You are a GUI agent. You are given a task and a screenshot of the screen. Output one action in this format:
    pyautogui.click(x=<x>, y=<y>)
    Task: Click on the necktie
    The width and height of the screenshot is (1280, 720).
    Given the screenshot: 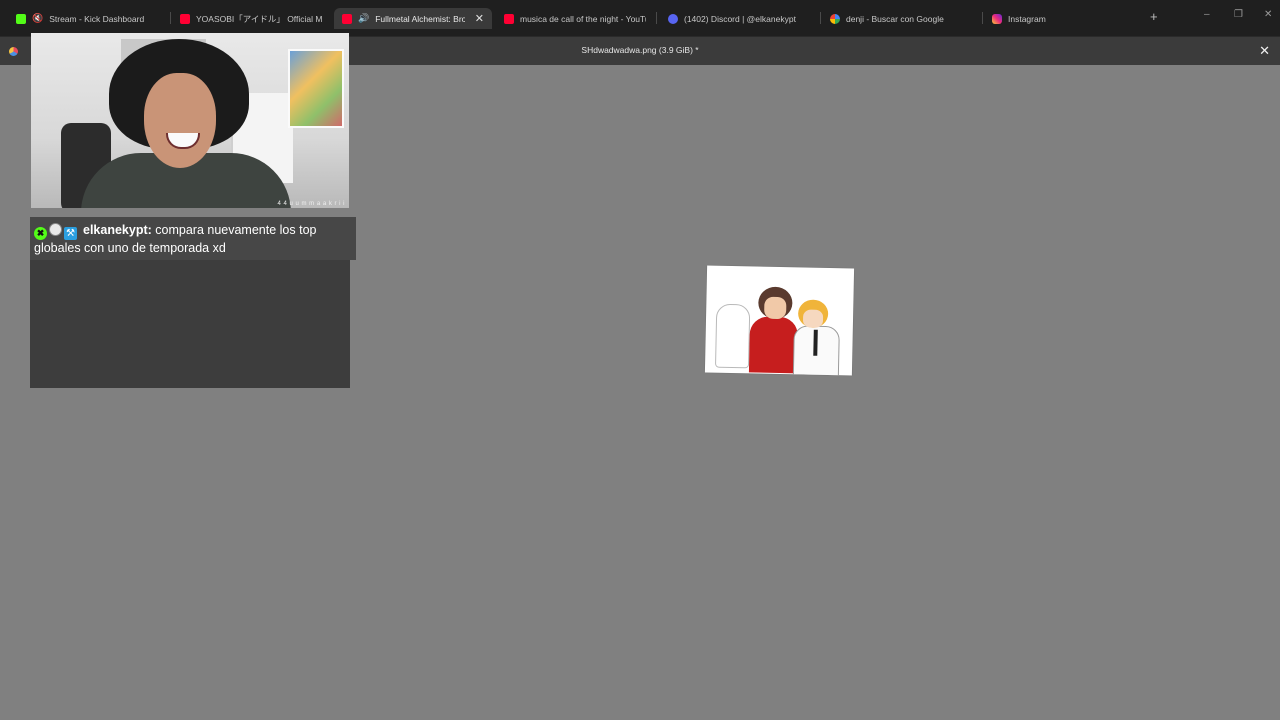 What is the action you would take?
    pyautogui.click(x=815, y=342)
    